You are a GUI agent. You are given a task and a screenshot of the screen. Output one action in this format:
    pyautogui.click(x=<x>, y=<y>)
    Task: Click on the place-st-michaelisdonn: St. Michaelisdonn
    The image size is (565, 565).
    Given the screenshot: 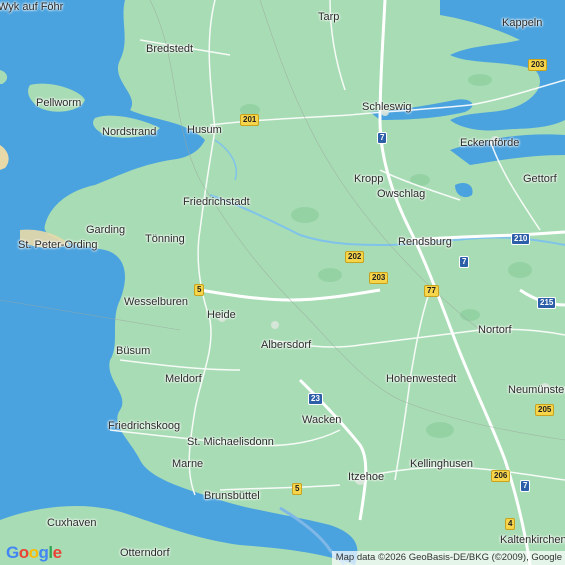 What is the action you would take?
    pyautogui.click(x=230, y=442)
    